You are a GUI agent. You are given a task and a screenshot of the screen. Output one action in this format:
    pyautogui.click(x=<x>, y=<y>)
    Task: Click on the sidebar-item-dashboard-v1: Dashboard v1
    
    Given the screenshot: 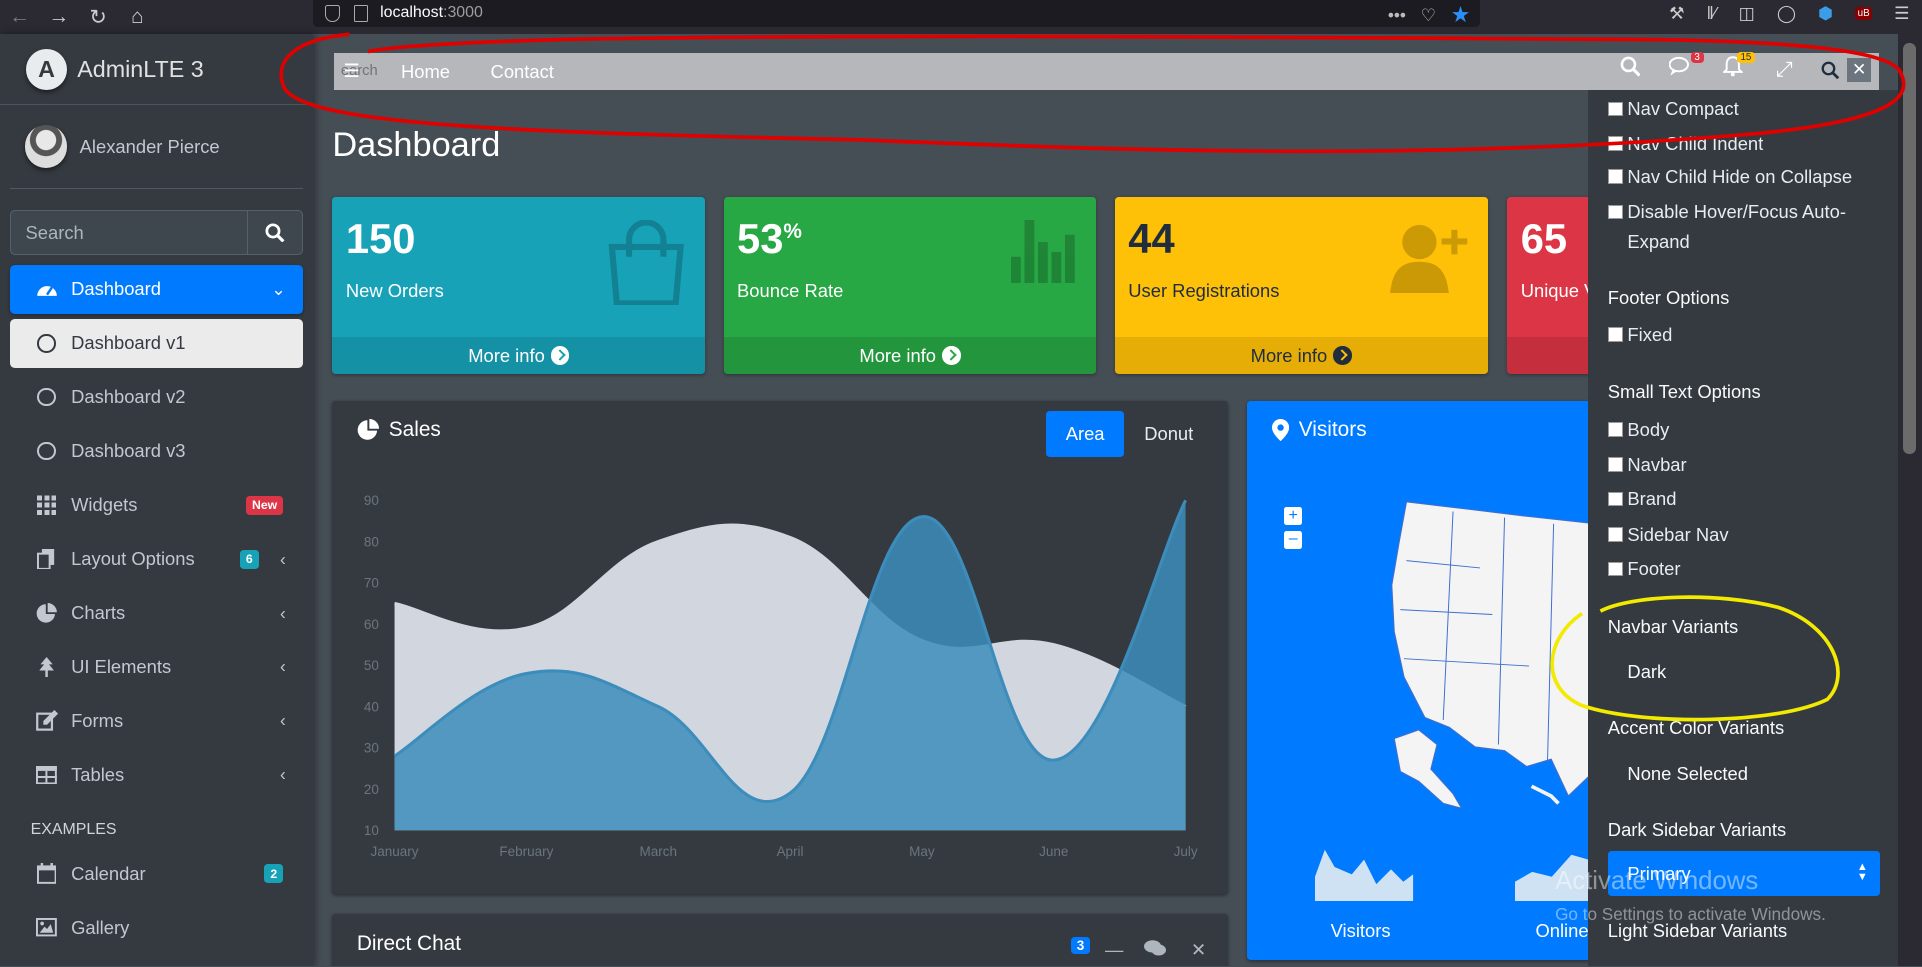 What is the action you would take?
    pyautogui.click(x=156, y=343)
    